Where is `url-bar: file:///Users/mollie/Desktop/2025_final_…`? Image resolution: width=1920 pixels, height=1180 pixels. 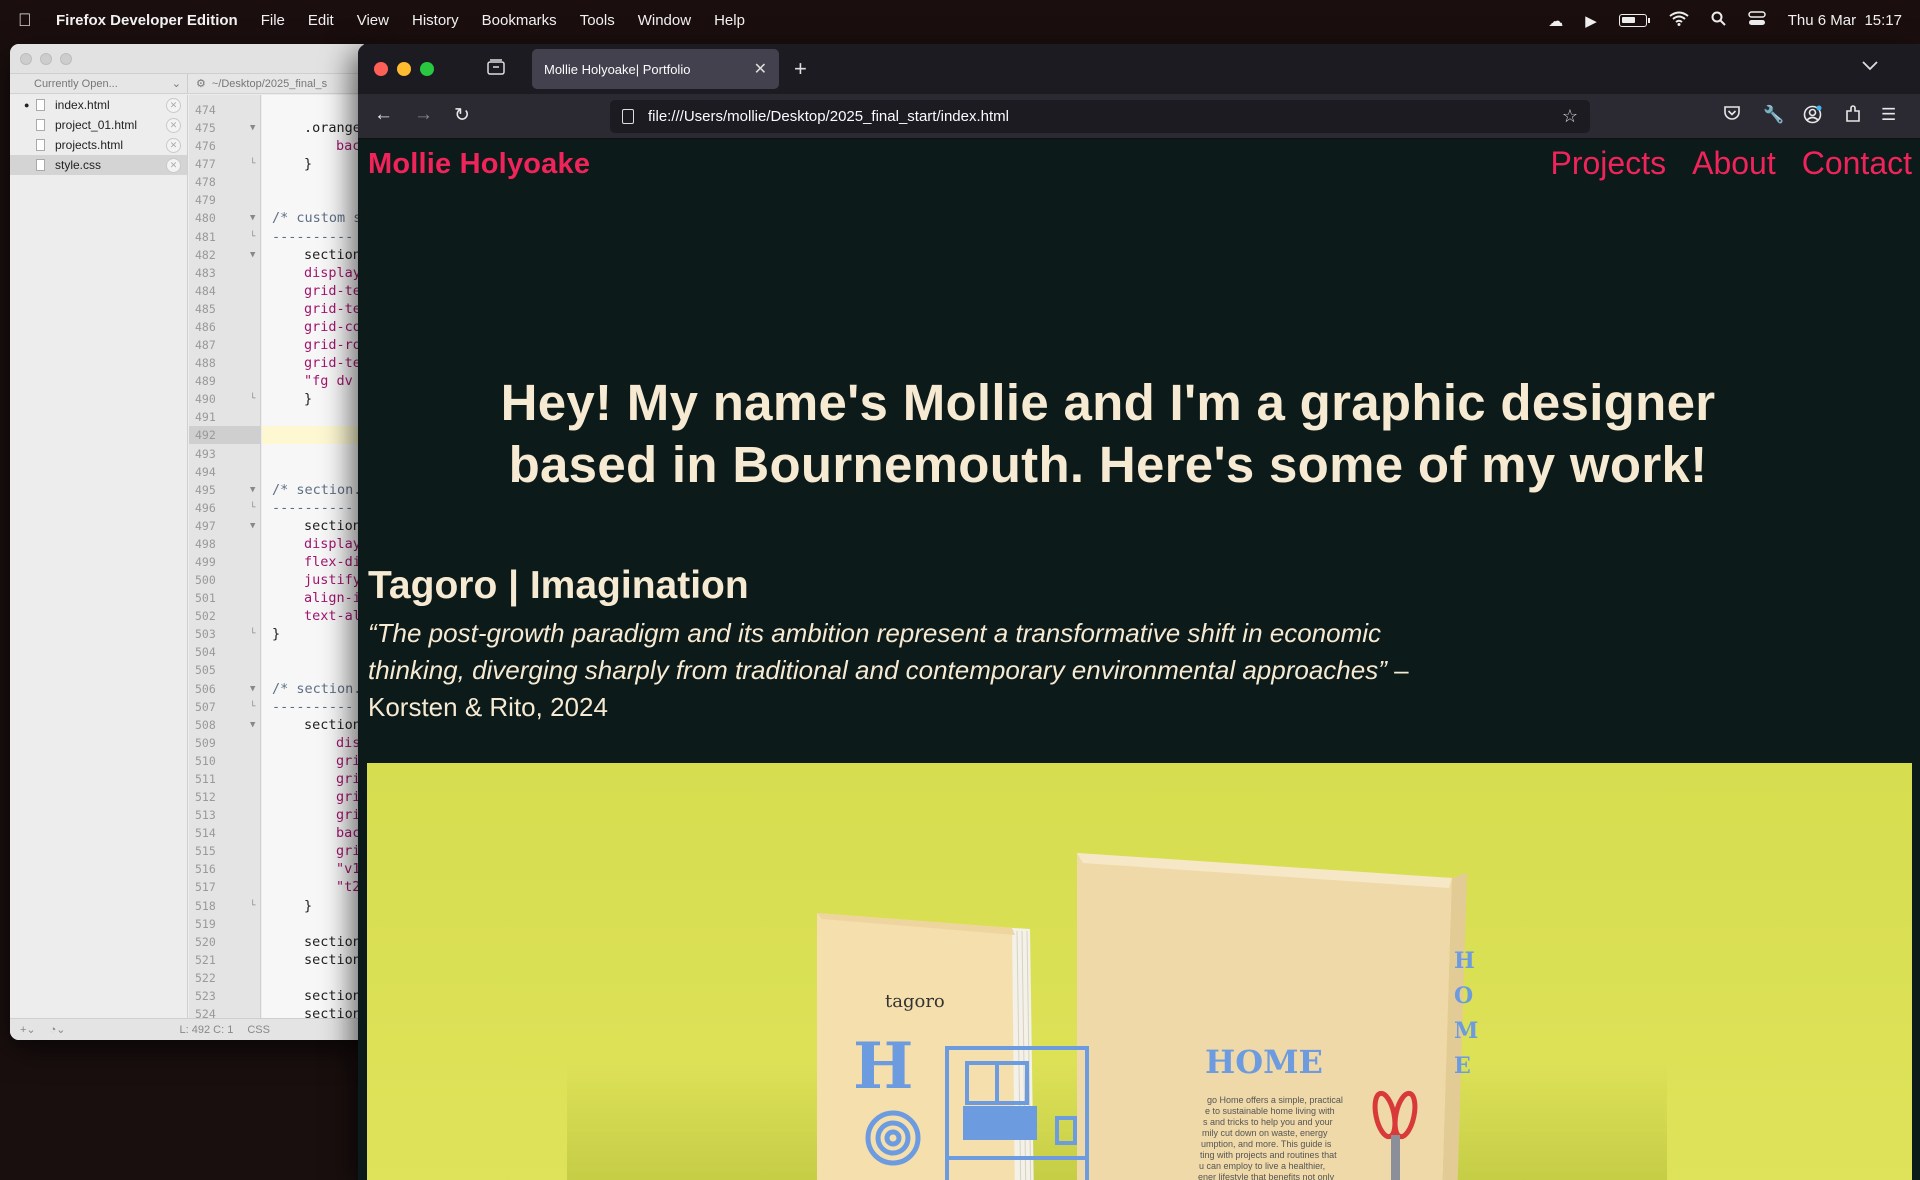 url-bar: file:///Users/mollie/Desktop/2025_final_… is located at coordinates (1100, 116).